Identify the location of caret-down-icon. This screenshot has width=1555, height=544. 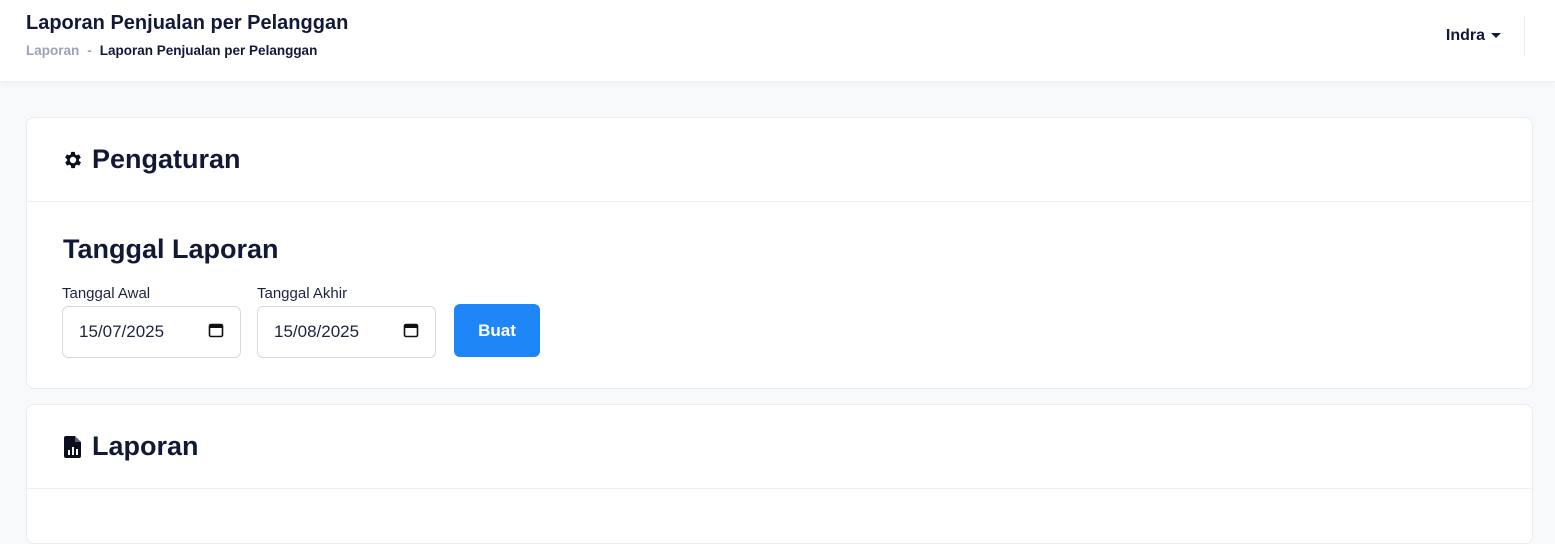
(1496, 35).